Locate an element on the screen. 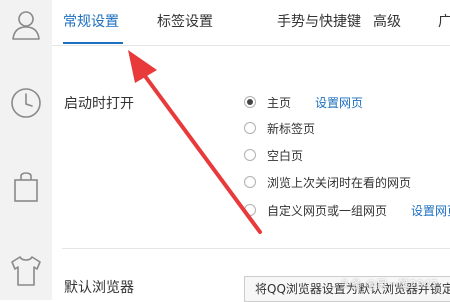  startup-option-last-session: 浏览上次关闭时在看的网页 is located at coordinates (327, 182).